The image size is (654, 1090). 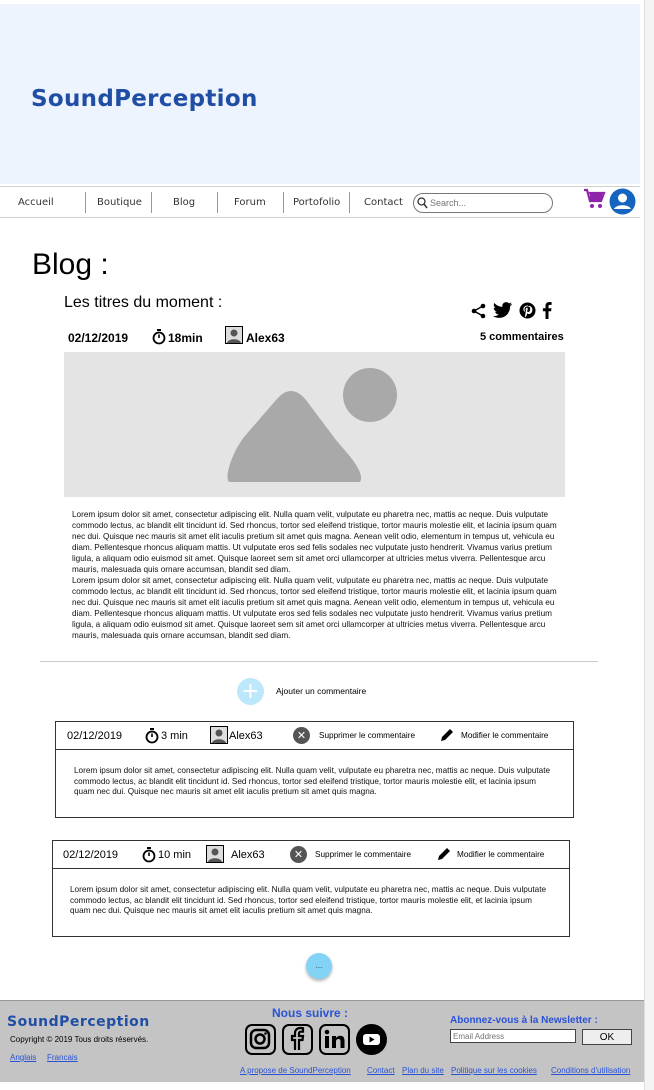 I want to click on search-input, so click(x=489, y=203).